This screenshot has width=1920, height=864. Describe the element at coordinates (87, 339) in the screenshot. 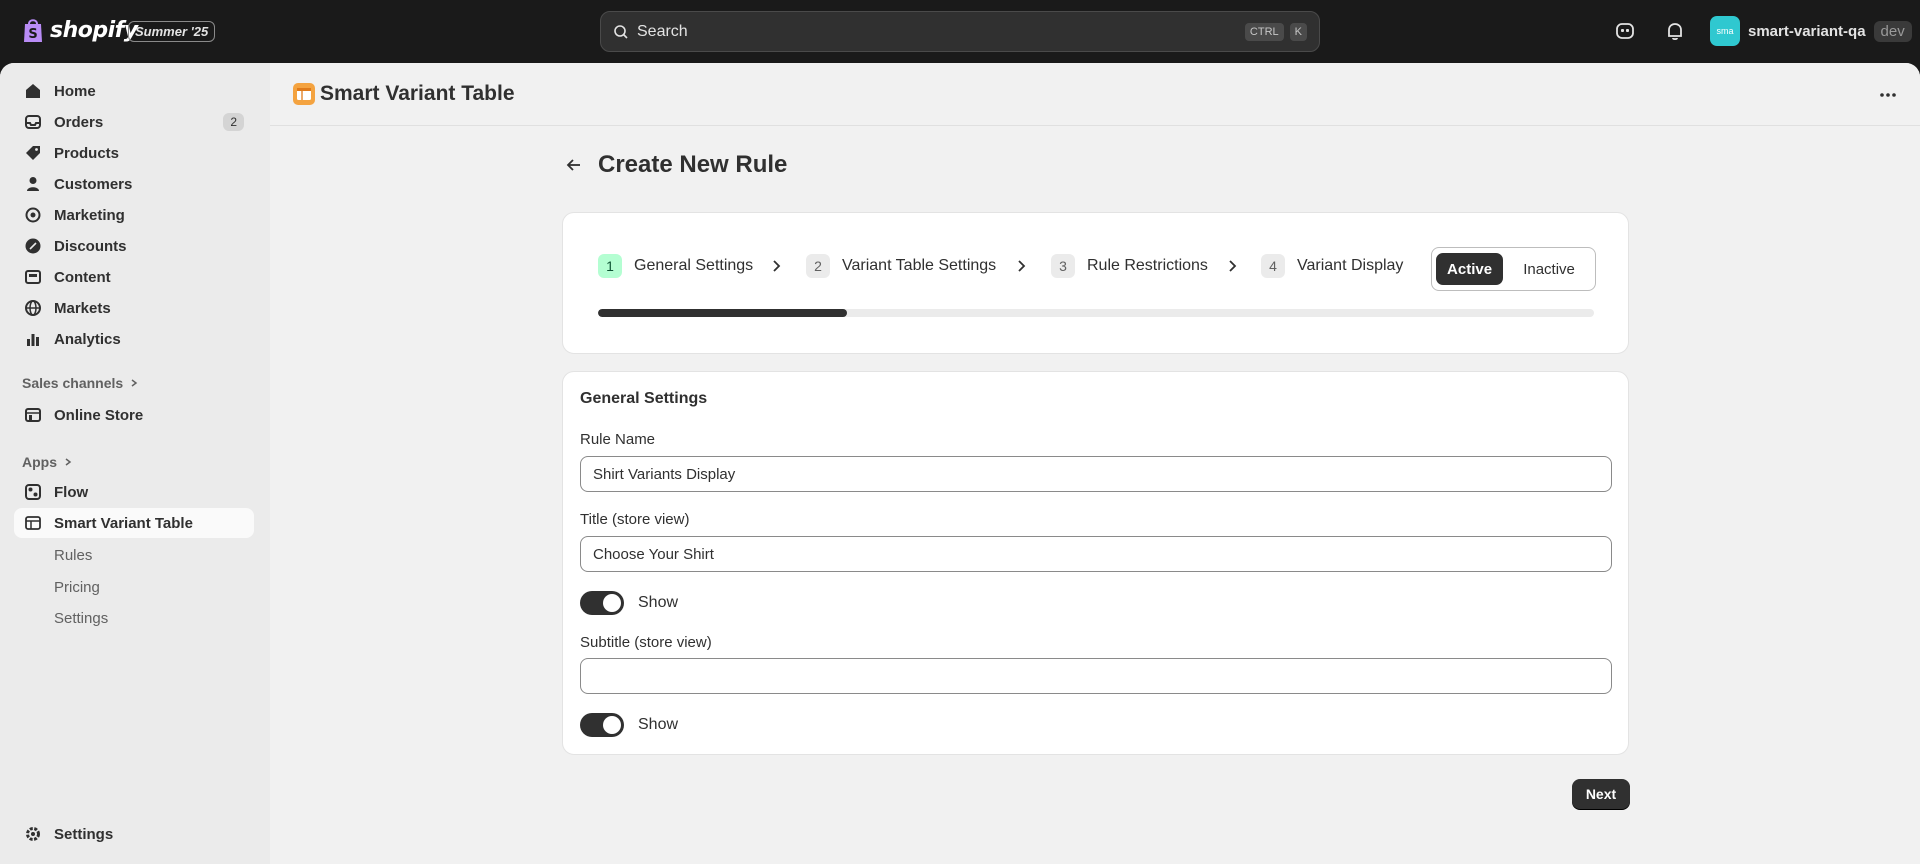

I see `sidebar-item-label: Analytics` at that location.